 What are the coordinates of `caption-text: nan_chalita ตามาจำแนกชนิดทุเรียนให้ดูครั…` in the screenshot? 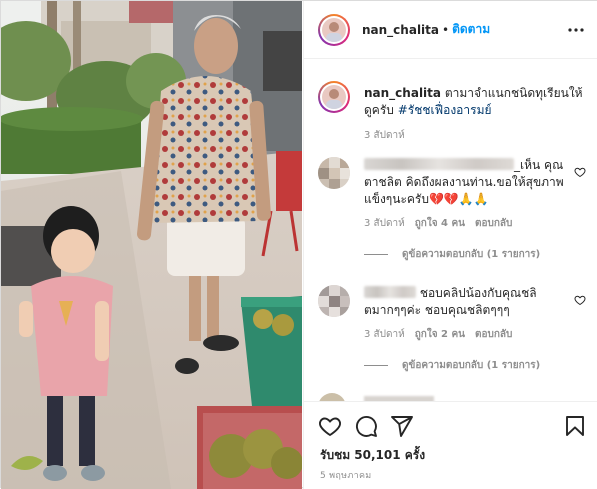 It's located at (476, 100).